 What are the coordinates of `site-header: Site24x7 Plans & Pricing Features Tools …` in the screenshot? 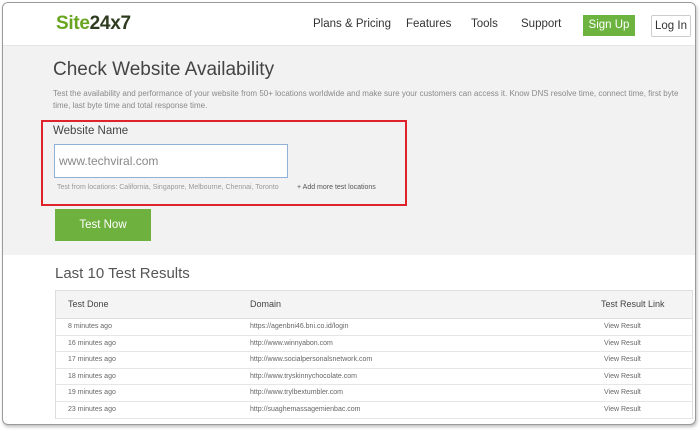 It's located at (349, 24).